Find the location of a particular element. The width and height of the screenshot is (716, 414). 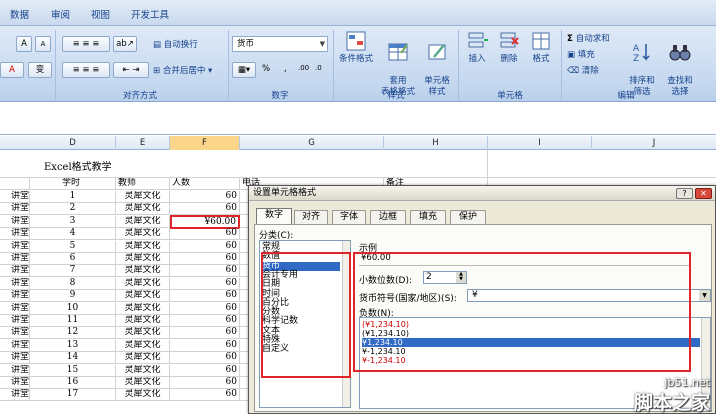

tab-data: 数据 is located at coordinates (19, 14).